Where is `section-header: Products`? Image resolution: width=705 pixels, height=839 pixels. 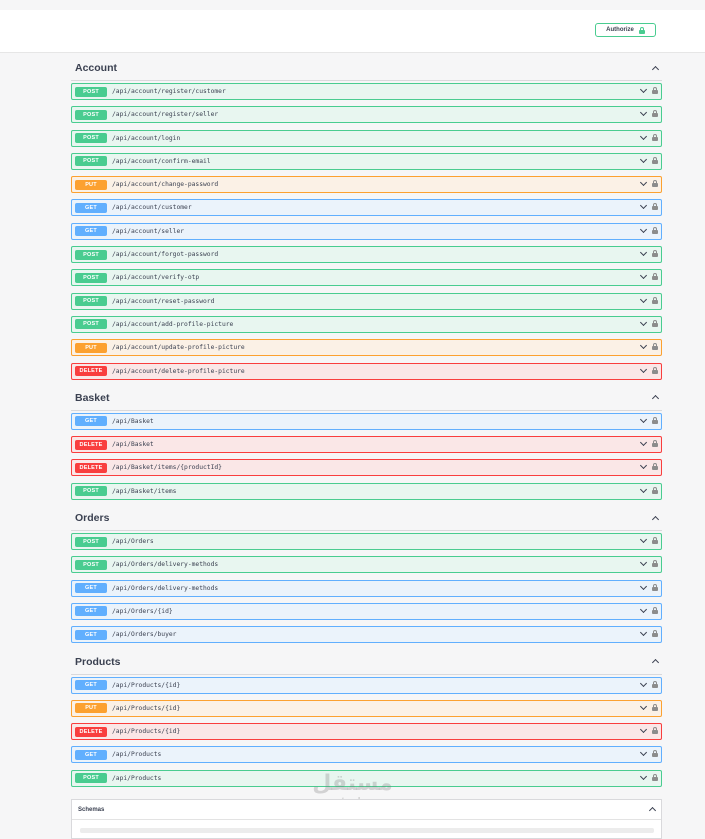
section-header: Products is located at coordinates (366, 662).